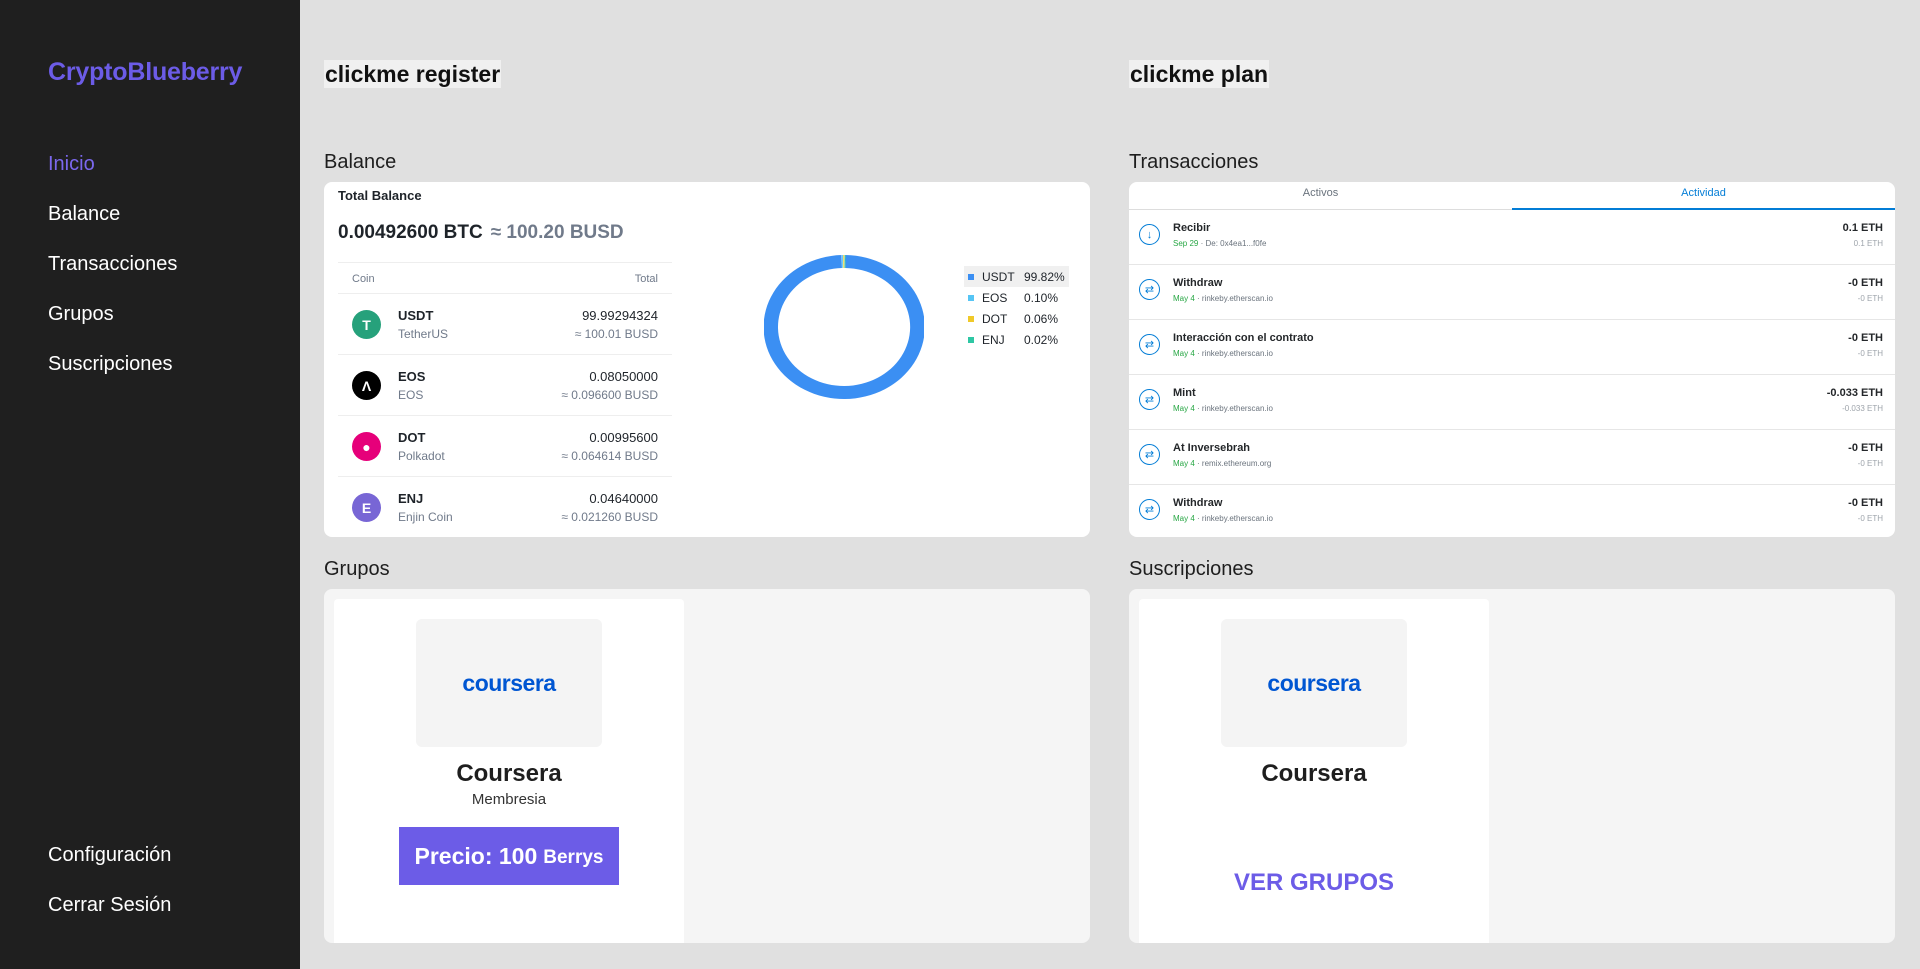 This screenshot has width=1920, height=969. I want to click on legend-item: ENJ 0.02%, so click(1016, 339).